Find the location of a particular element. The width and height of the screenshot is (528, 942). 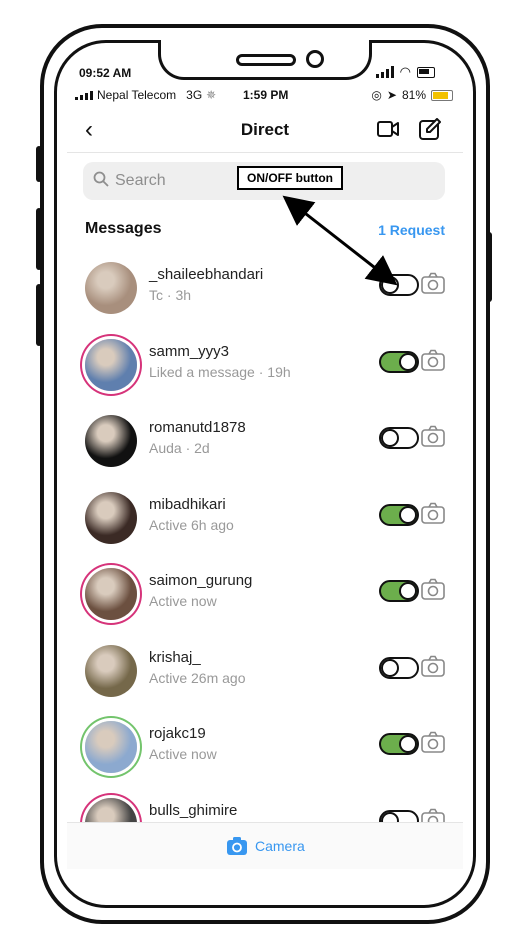

front-camera is located at coordinates (315, 59).